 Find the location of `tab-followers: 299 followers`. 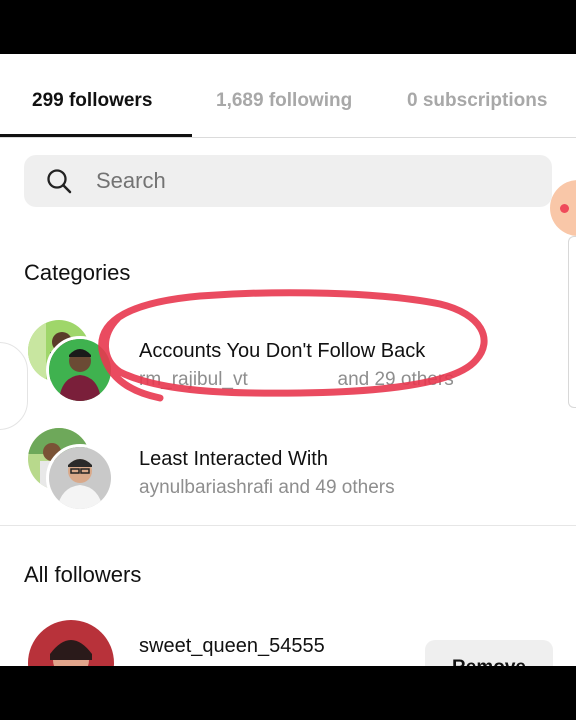

tab-followers: 299 followers is located at coordinates (92, 101).